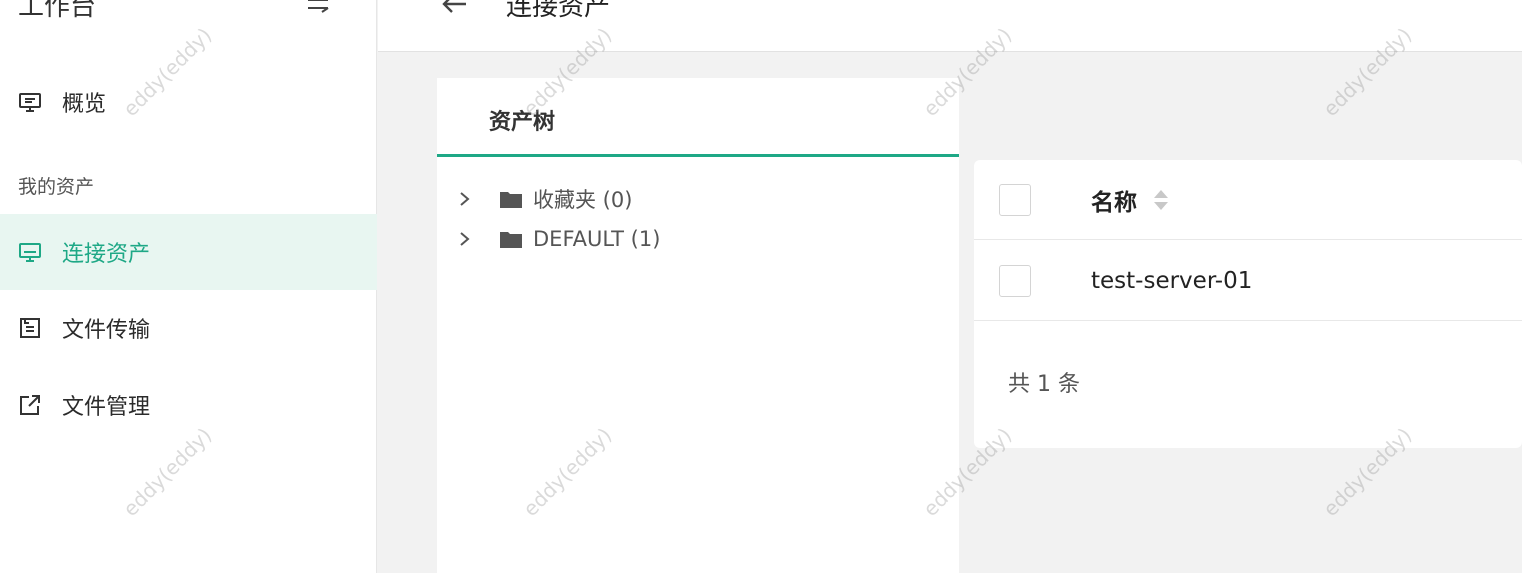 The image size is (1522, 573). What do you see at coordinates (698, 155) in the screenshot?
I see `tab-active-indicator` at bounding box center [698, 155].